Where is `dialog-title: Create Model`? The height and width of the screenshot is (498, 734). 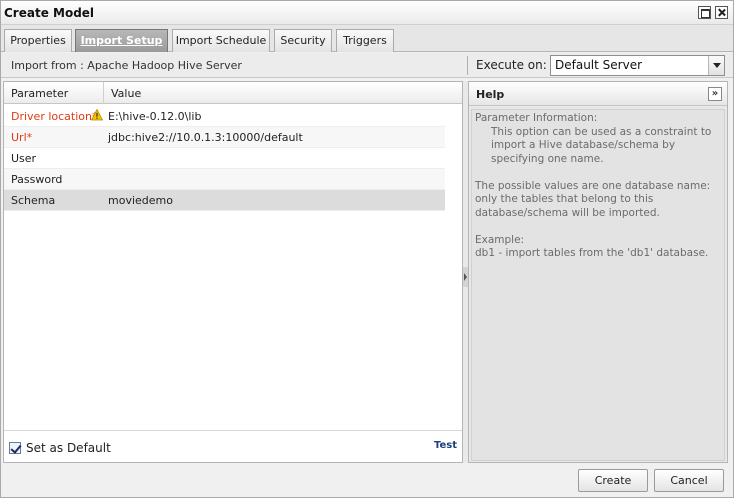
dialog-title: Create Model is located at coordinates (49, 13).